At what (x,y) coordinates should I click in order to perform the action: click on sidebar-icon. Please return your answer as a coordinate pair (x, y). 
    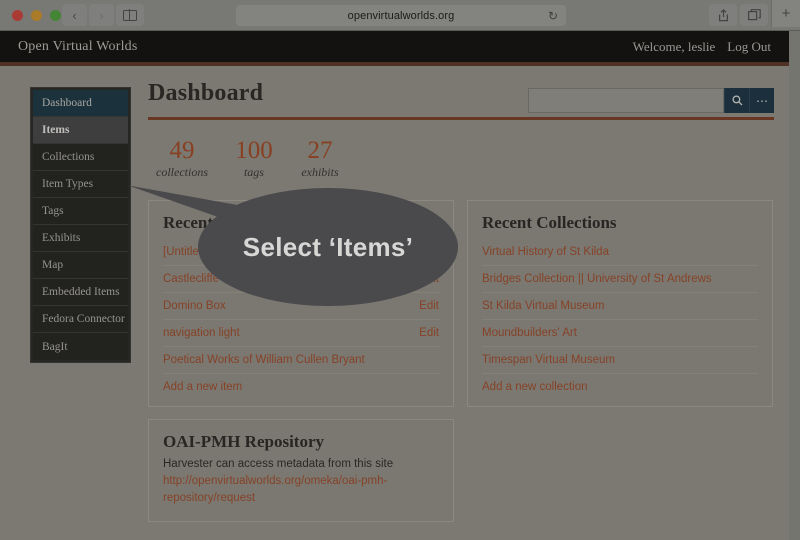
    Looking at the image, I should click on (130, 15).